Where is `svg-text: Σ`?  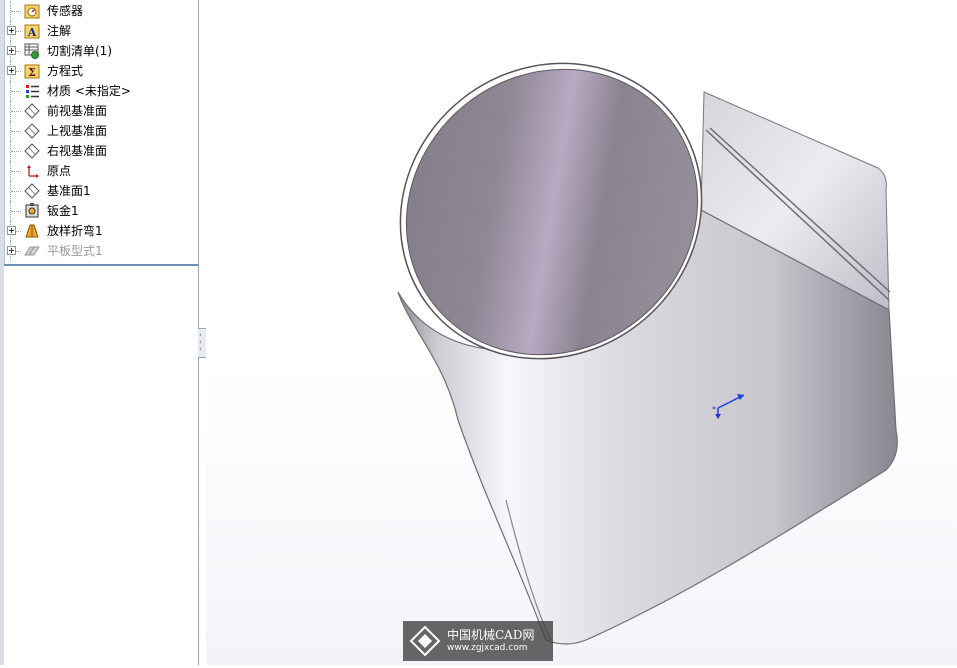 svg-text: Σ is located at coordinates (32, 72).